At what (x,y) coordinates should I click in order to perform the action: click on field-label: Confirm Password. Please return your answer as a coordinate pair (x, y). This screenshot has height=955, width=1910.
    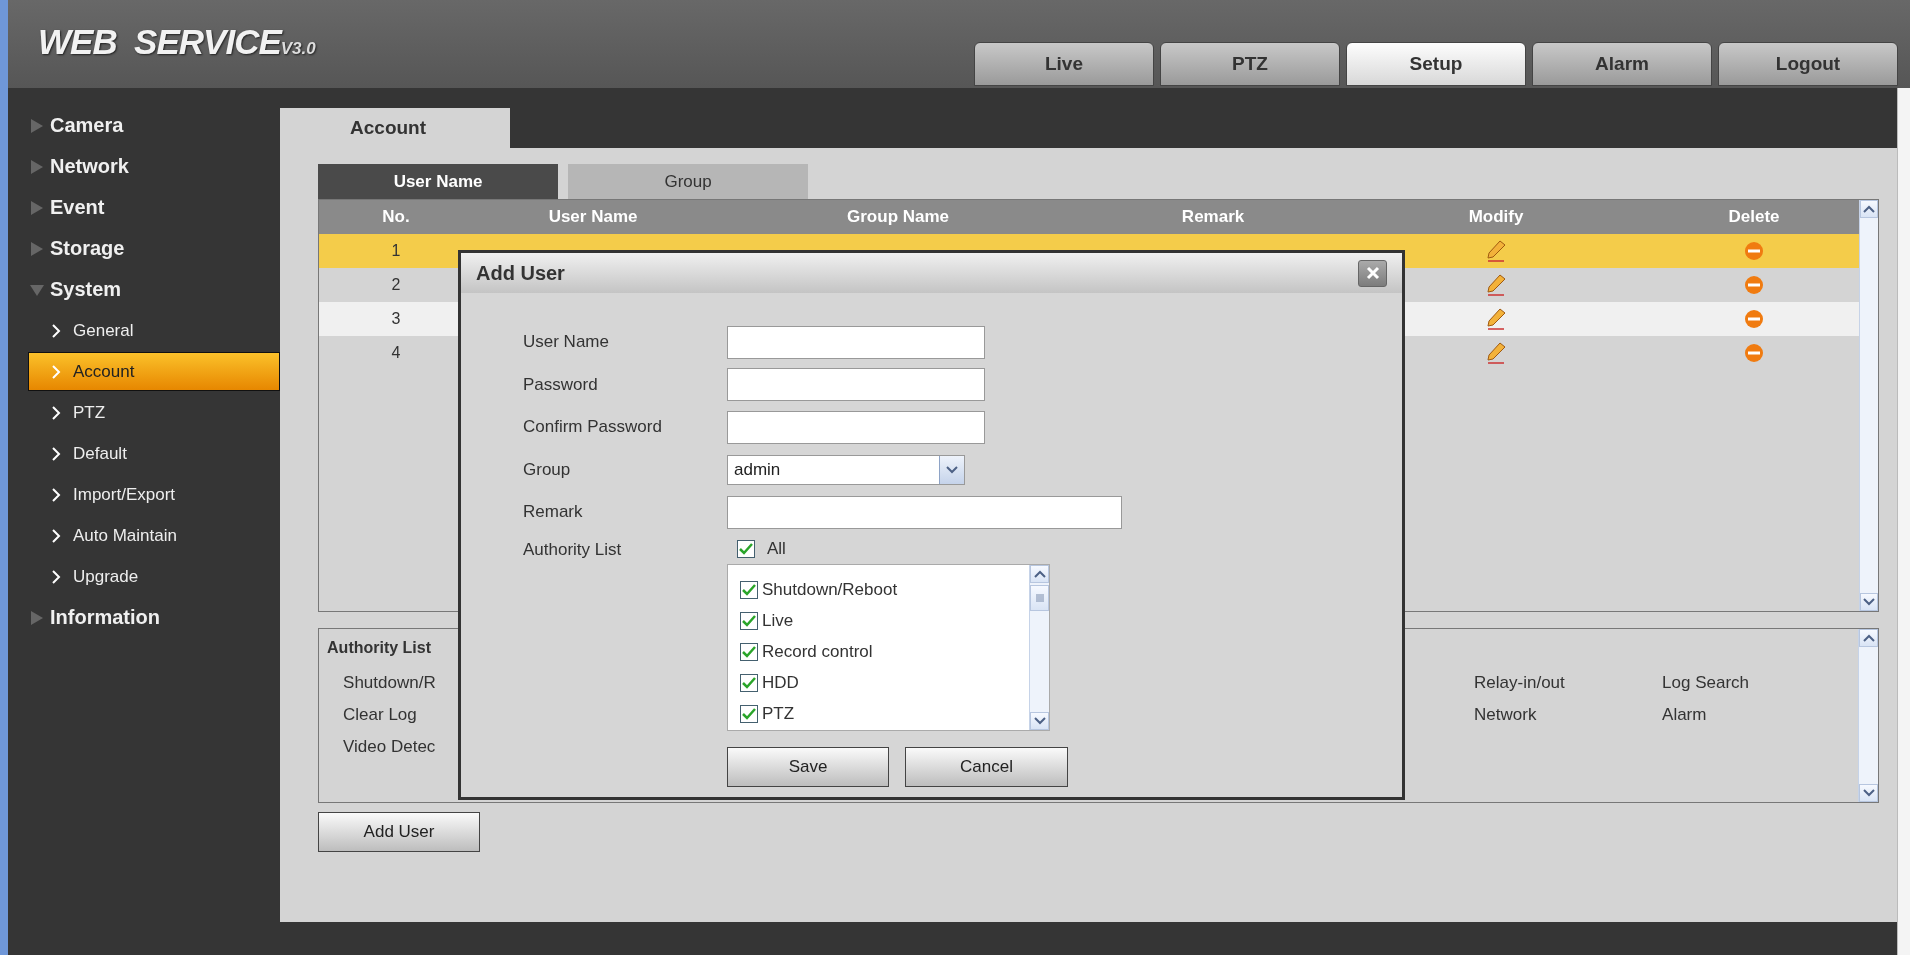
    Looking at the image, I should click on (593, 427).